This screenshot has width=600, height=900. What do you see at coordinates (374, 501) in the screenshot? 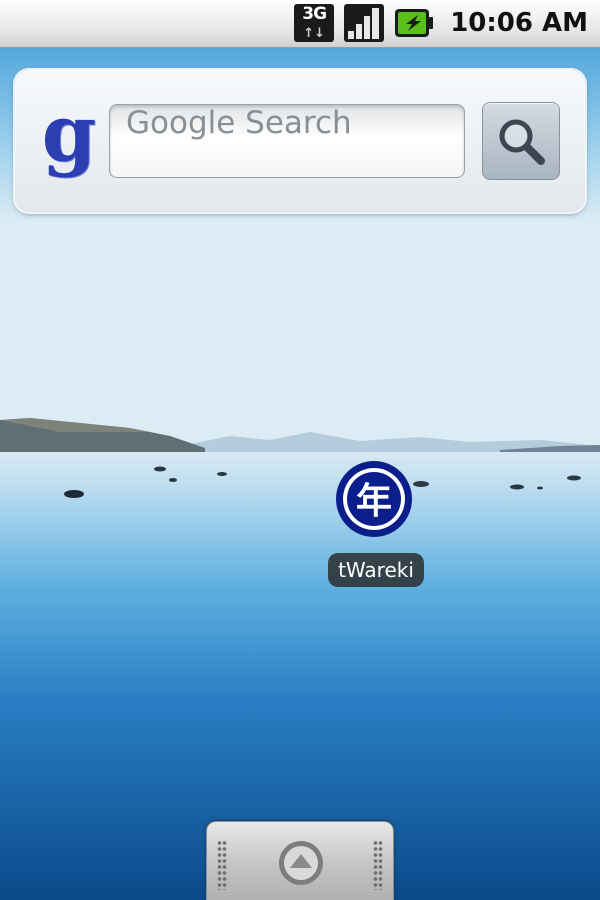
I see `twareki-glyph: 年` at bounding box center [374, 501].